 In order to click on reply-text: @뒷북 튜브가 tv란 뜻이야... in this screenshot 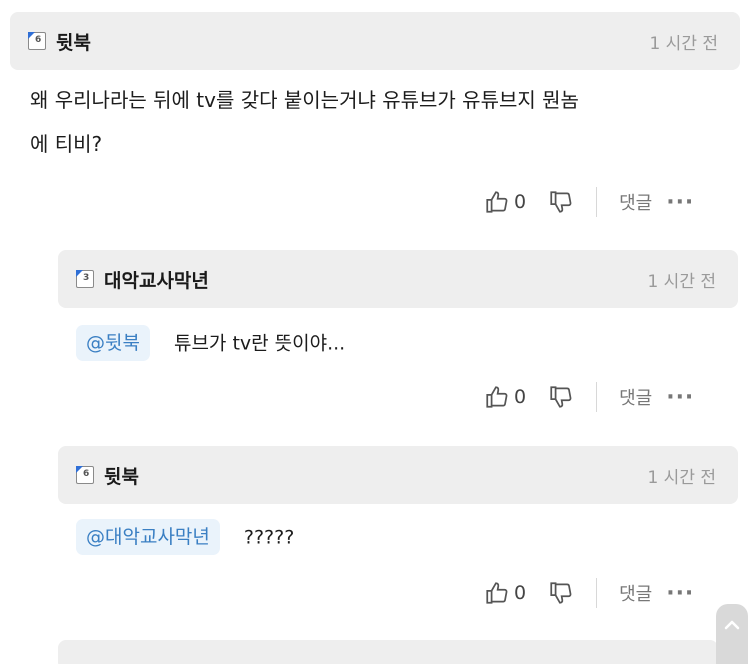, I will do `click(396, 343)`.